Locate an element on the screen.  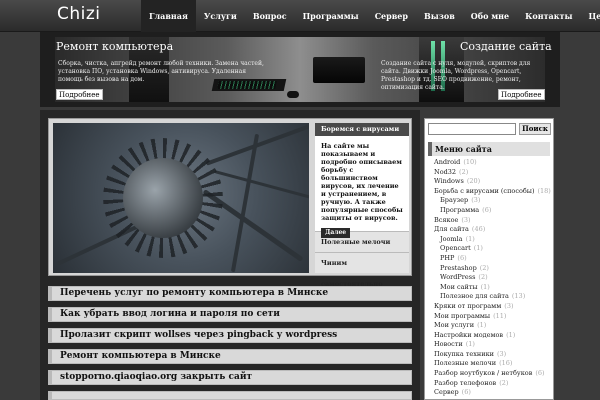
menu-item-label: Браузер is located at coordinates (454, 200).